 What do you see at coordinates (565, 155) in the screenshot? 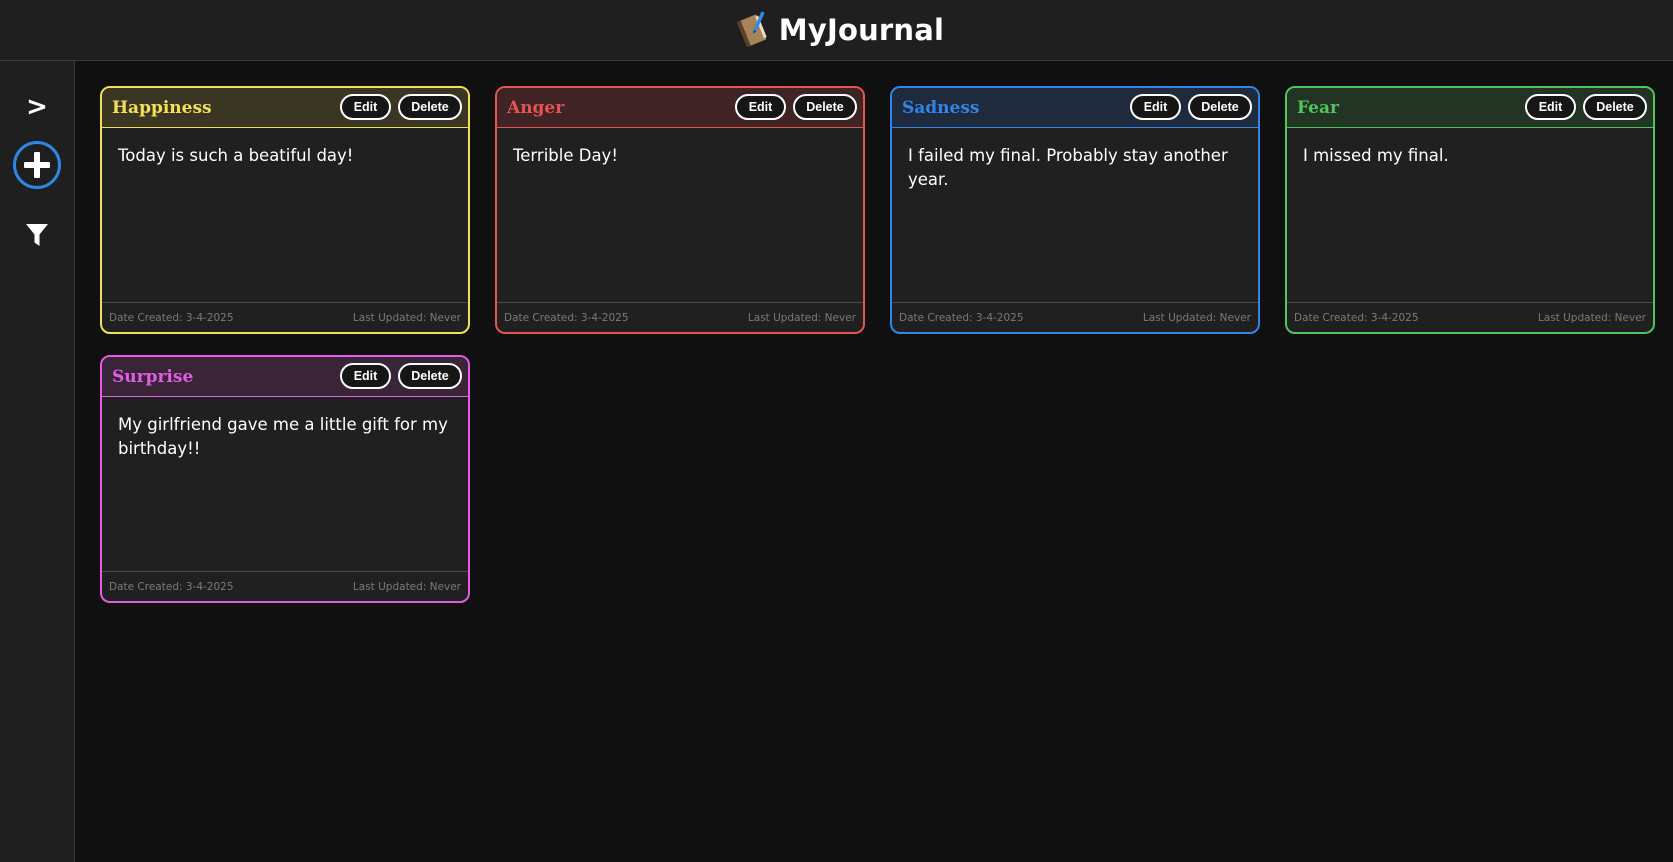
I see `card-entry-text: Terrible Day!` at bounding box center [565, 155].